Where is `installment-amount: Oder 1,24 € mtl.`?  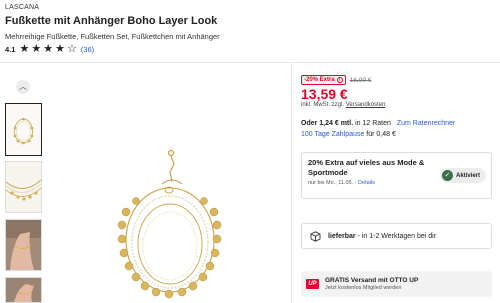 installment-amount: Oder 1,24 € mtl. is located at coordinates (327, 123).